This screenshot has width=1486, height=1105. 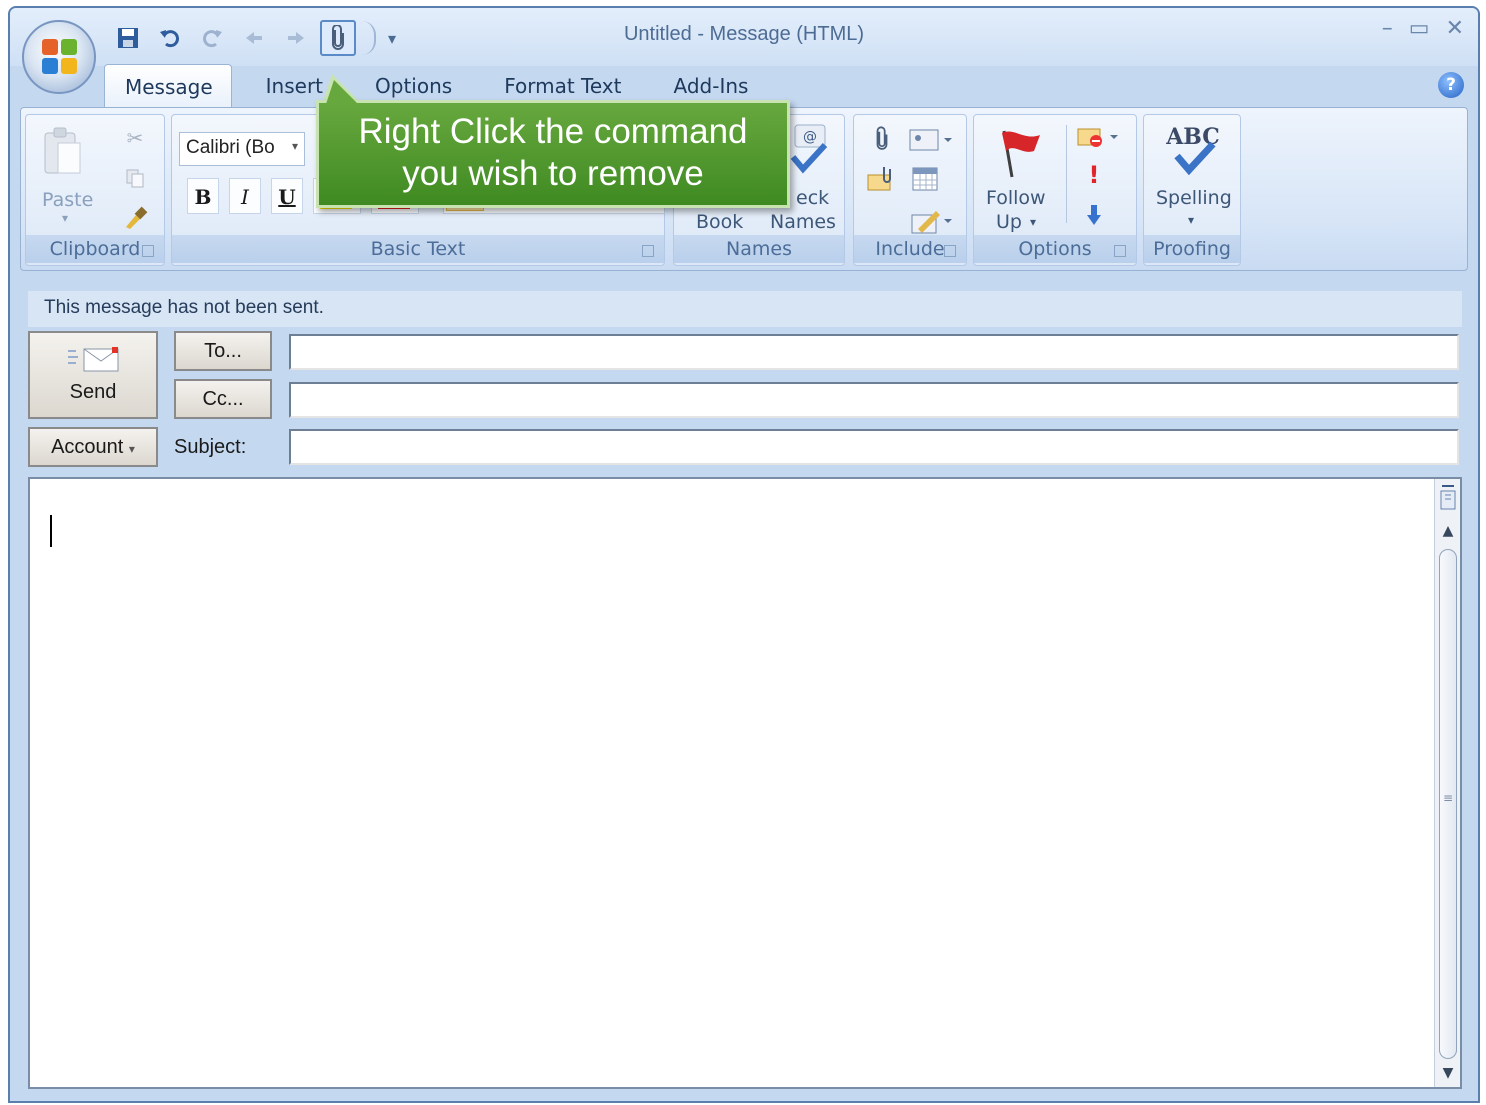 I want to click on text-cursor, so click(x=51, y=531).